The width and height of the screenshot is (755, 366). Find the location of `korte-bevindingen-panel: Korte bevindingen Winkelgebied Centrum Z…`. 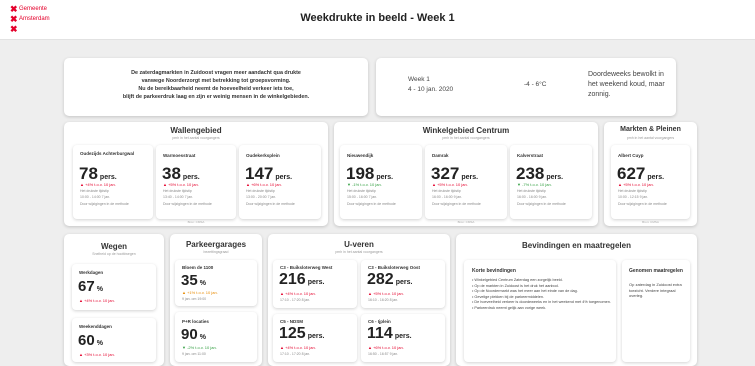

korte-bevindingen-panel: Korte bevindingen Winkelgebied Centrum Z… is located at coordinates (540, 311).